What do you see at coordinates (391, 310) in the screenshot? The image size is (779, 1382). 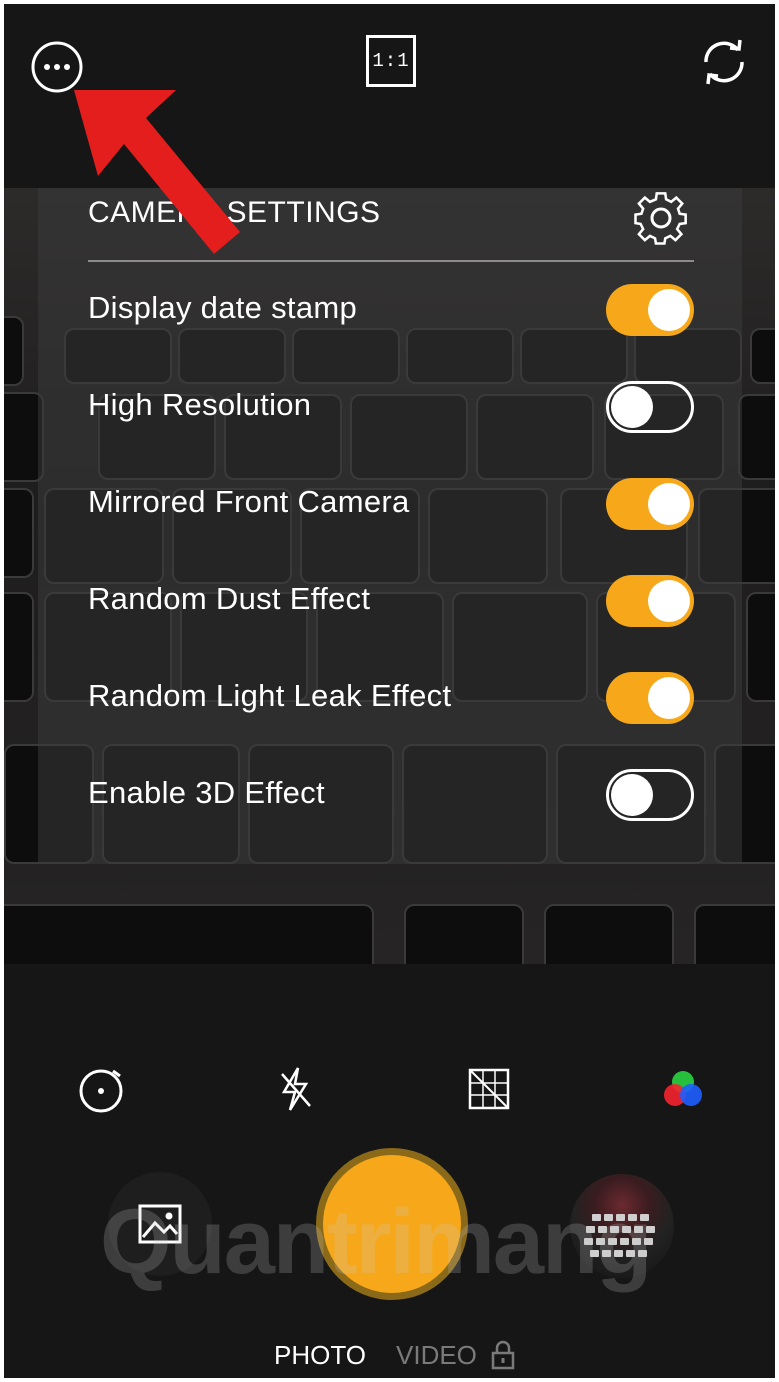 I see `setting-row-date-stamp: Display date stamp` at bounding box center [391, 310].